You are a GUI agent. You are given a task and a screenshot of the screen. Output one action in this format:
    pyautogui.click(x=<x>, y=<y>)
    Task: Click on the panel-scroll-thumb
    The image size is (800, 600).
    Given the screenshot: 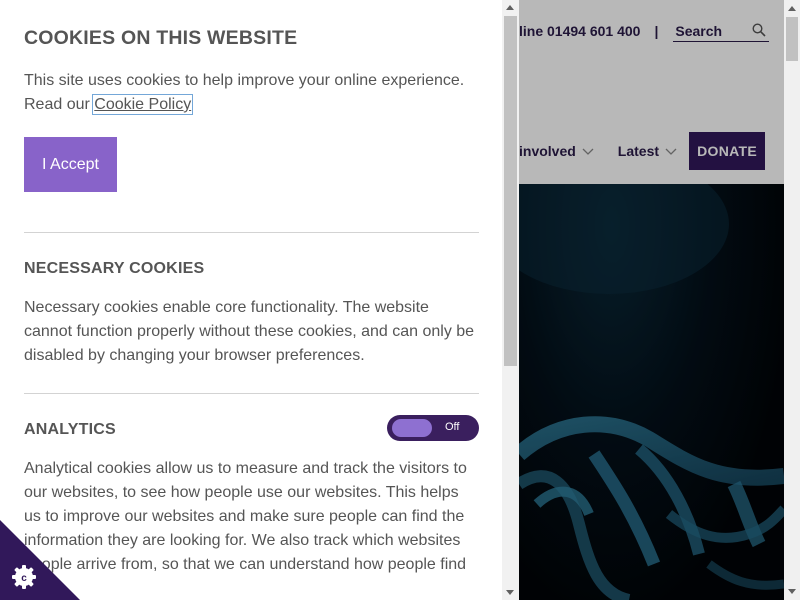 What is the action you would take?
    pyautogui.click(x=510, y=191)
    